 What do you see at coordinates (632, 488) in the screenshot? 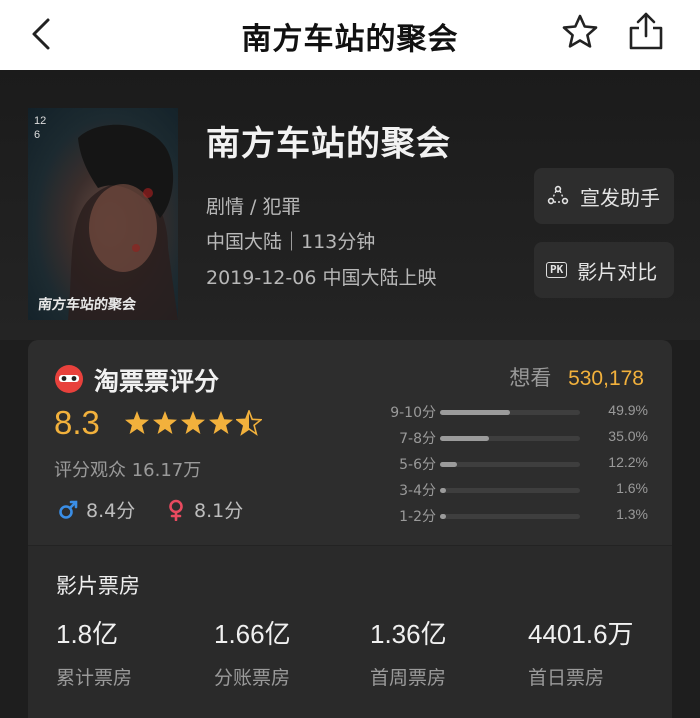
I see `distribution-percent: 1.6%` at bounding box center [632, 488].